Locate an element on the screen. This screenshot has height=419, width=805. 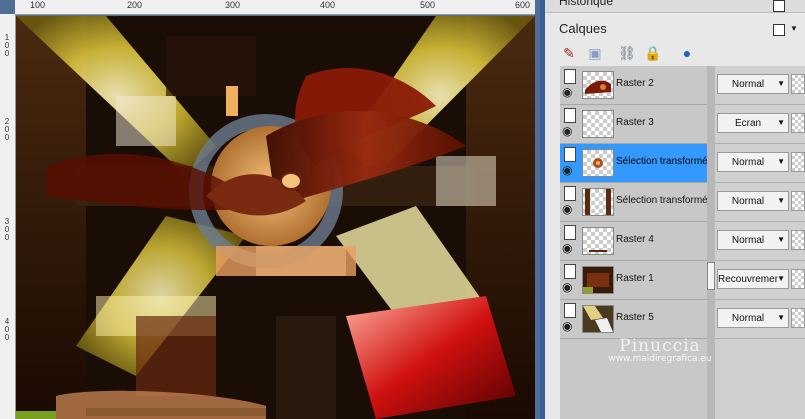
layer-list-scrollbar is located at coordinates (711, 242).